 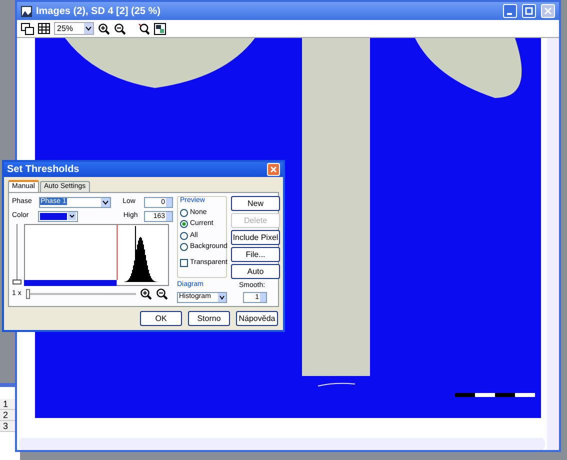 What do you see at coordinates (74, 28) in the screenshot?
I see `zoom-select: 25%` at bounding box center [74, 28].